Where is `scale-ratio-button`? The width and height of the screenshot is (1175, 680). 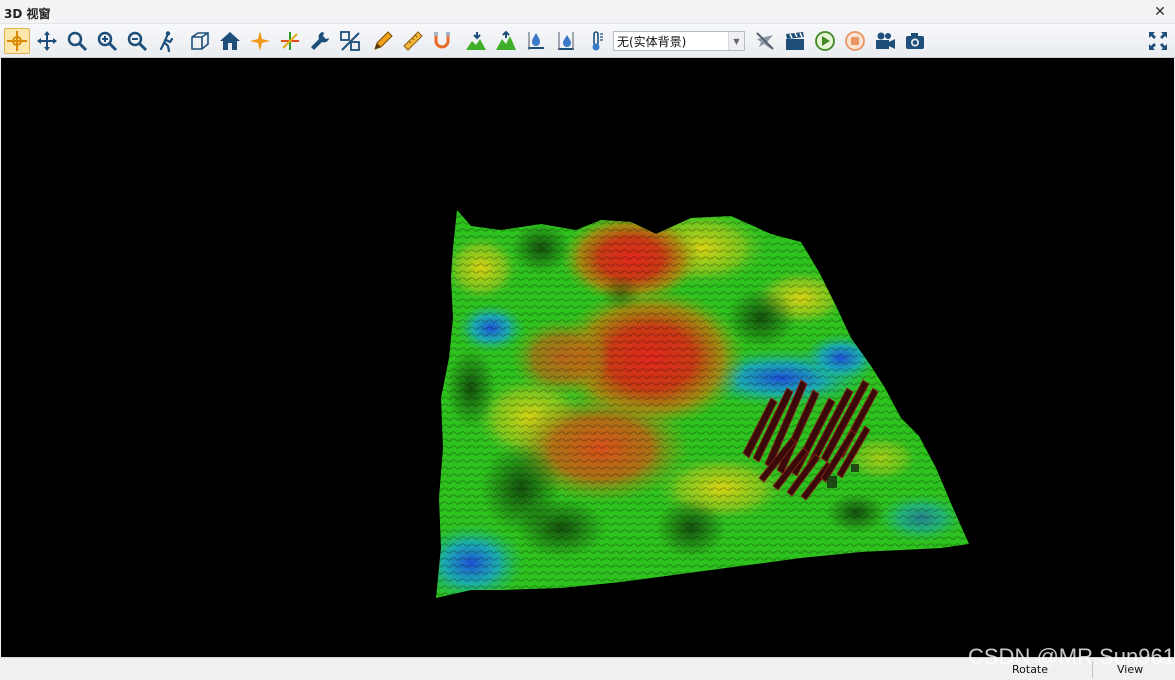
scale-ratio-button is located at coordinates (350, 41).